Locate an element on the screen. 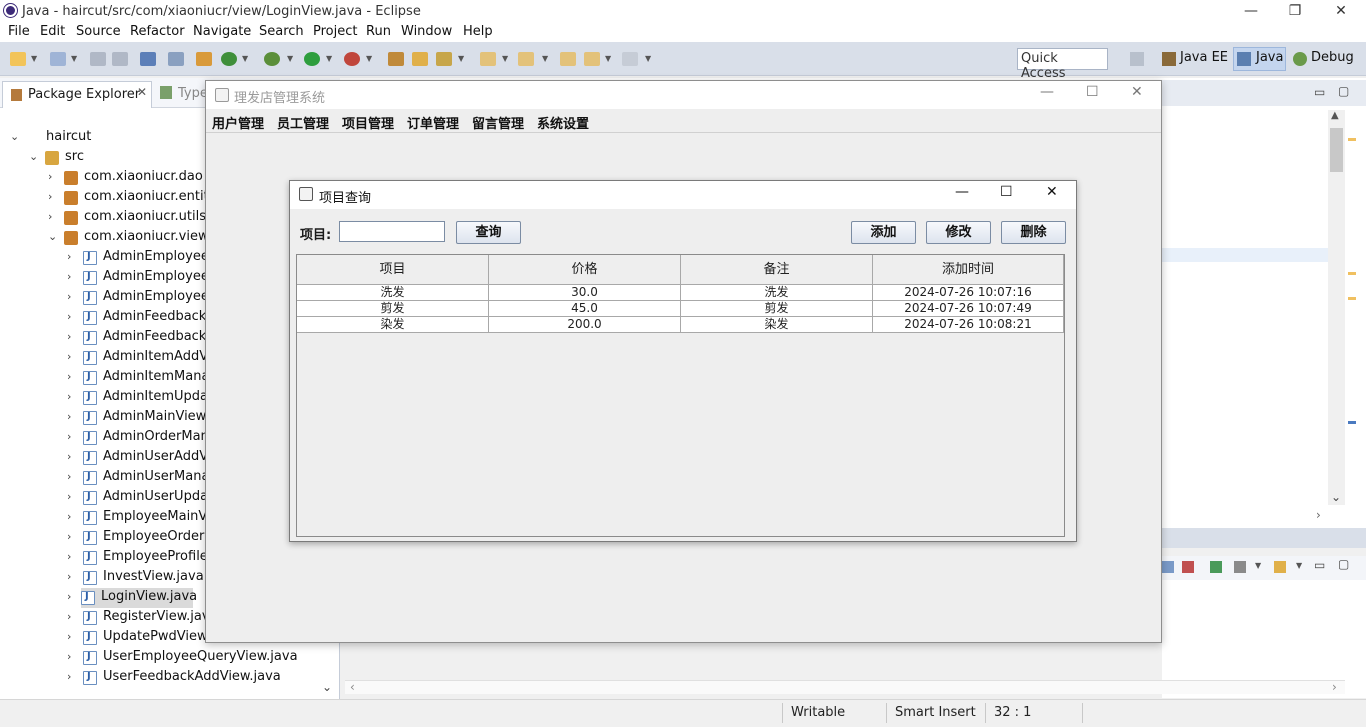  table-cell: 2024-07-26 10:07:16 is located at coordinates (968, 293).